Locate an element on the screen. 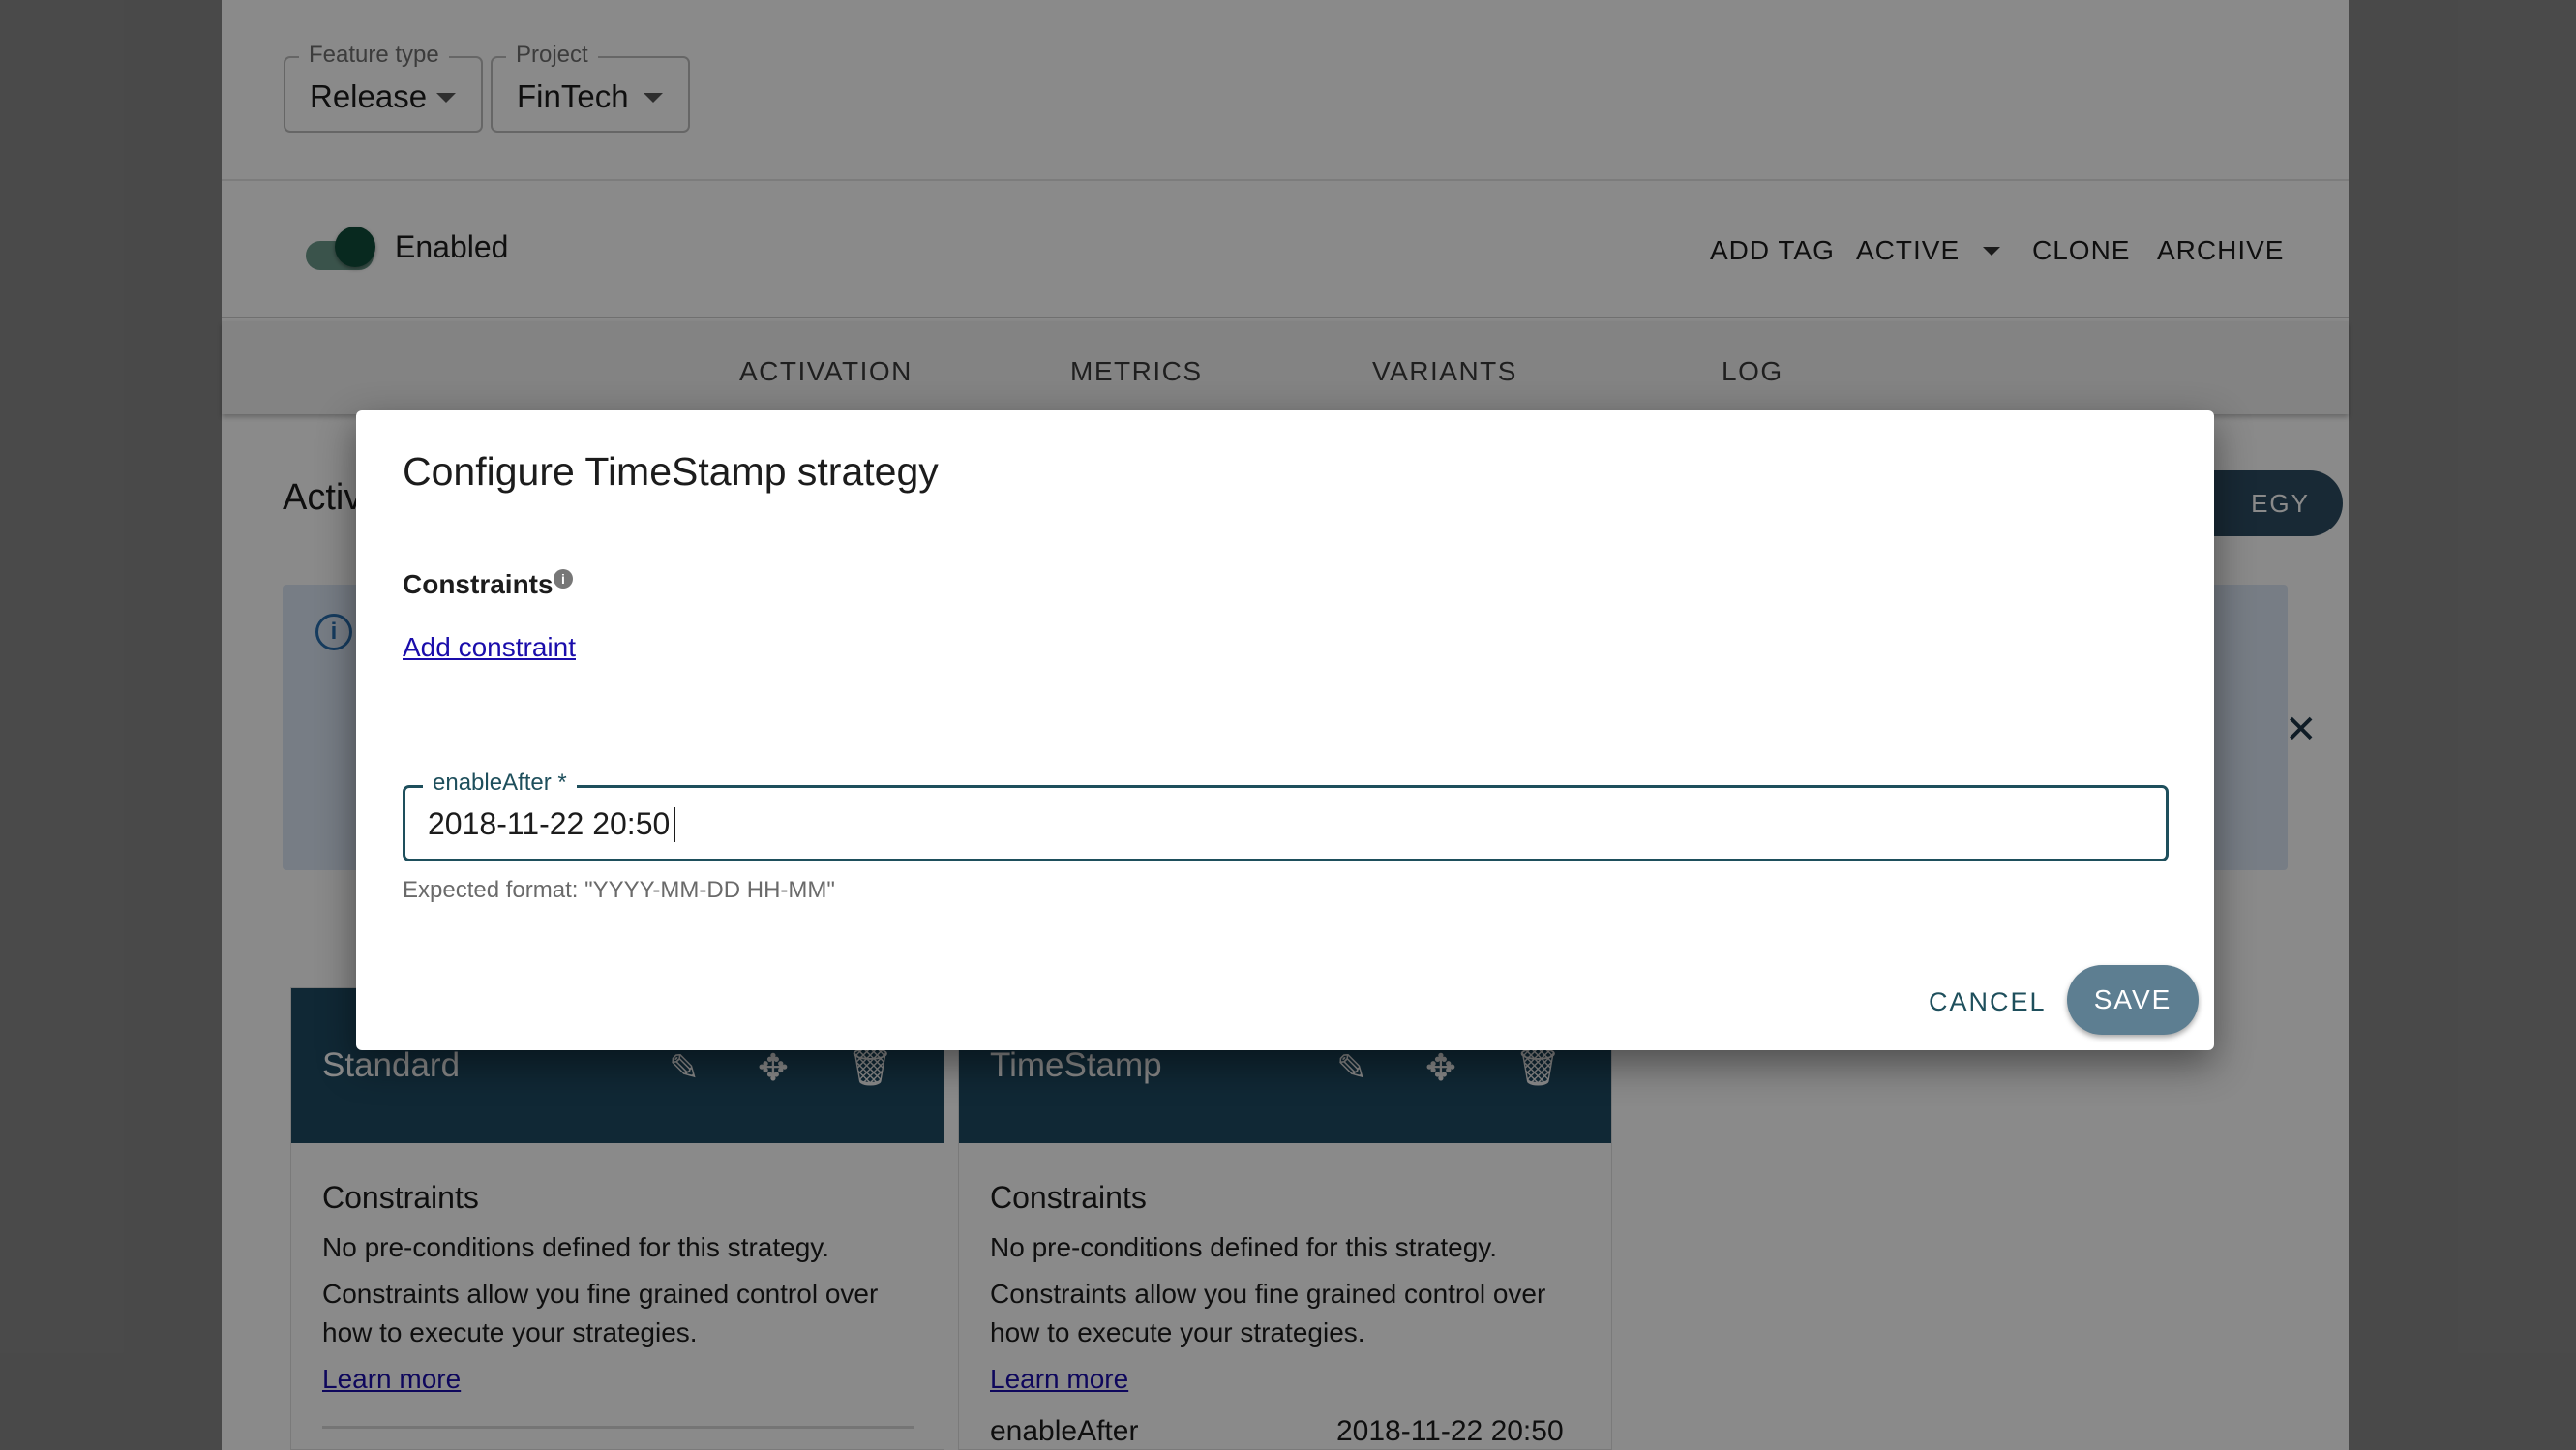 The height and width of the screenshot is (1450, 2576). add-constraint-link: Add constraint is located at coordinates (489, 647).